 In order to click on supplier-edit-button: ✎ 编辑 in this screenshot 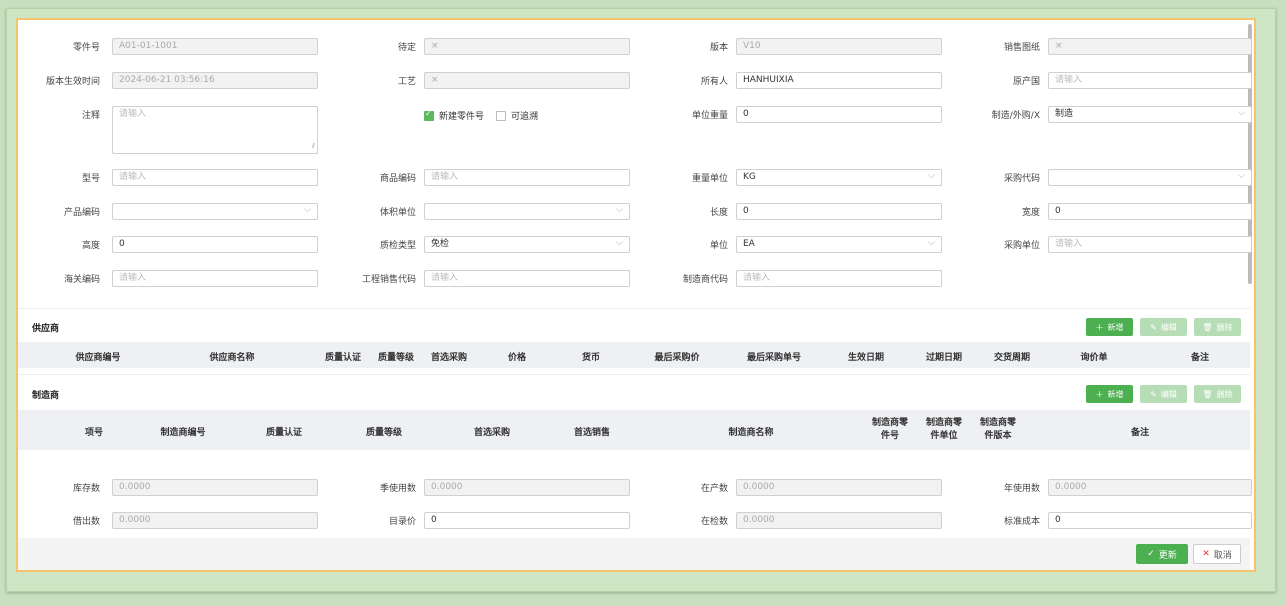, I will do `click(1163, 327)`.